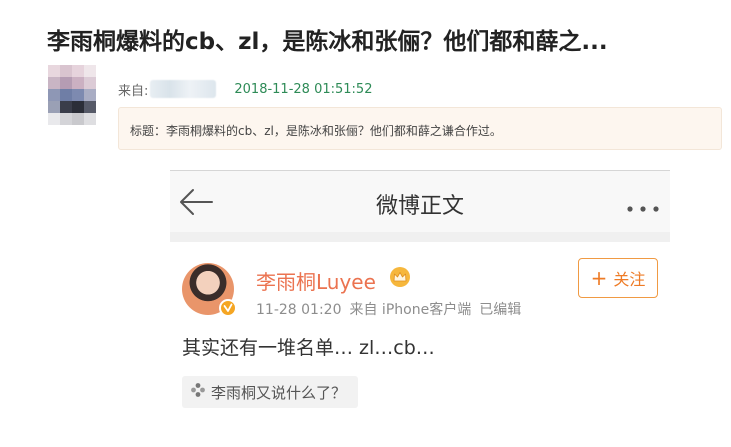  Describe the element at coordinates (72, 95) in the screenshot. I see `avatar` at that location.